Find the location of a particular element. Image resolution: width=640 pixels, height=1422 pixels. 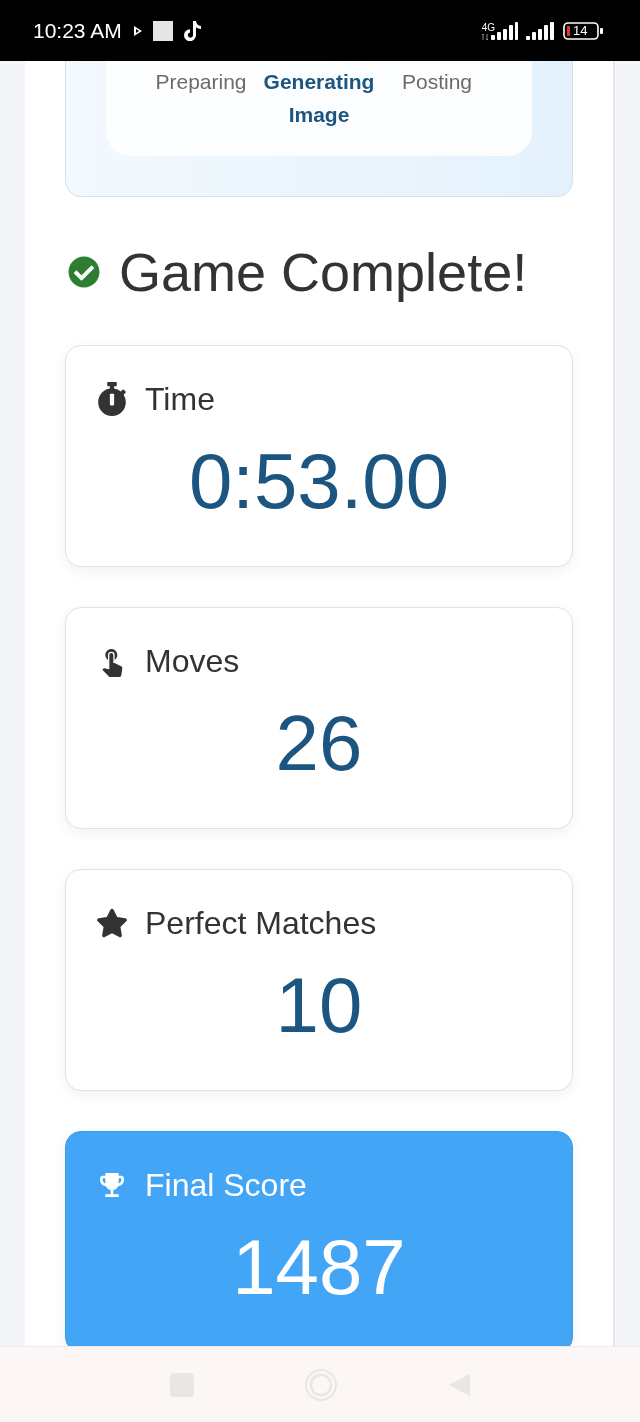

page-heading: Game Complete! is located at coordinates (323, 272).